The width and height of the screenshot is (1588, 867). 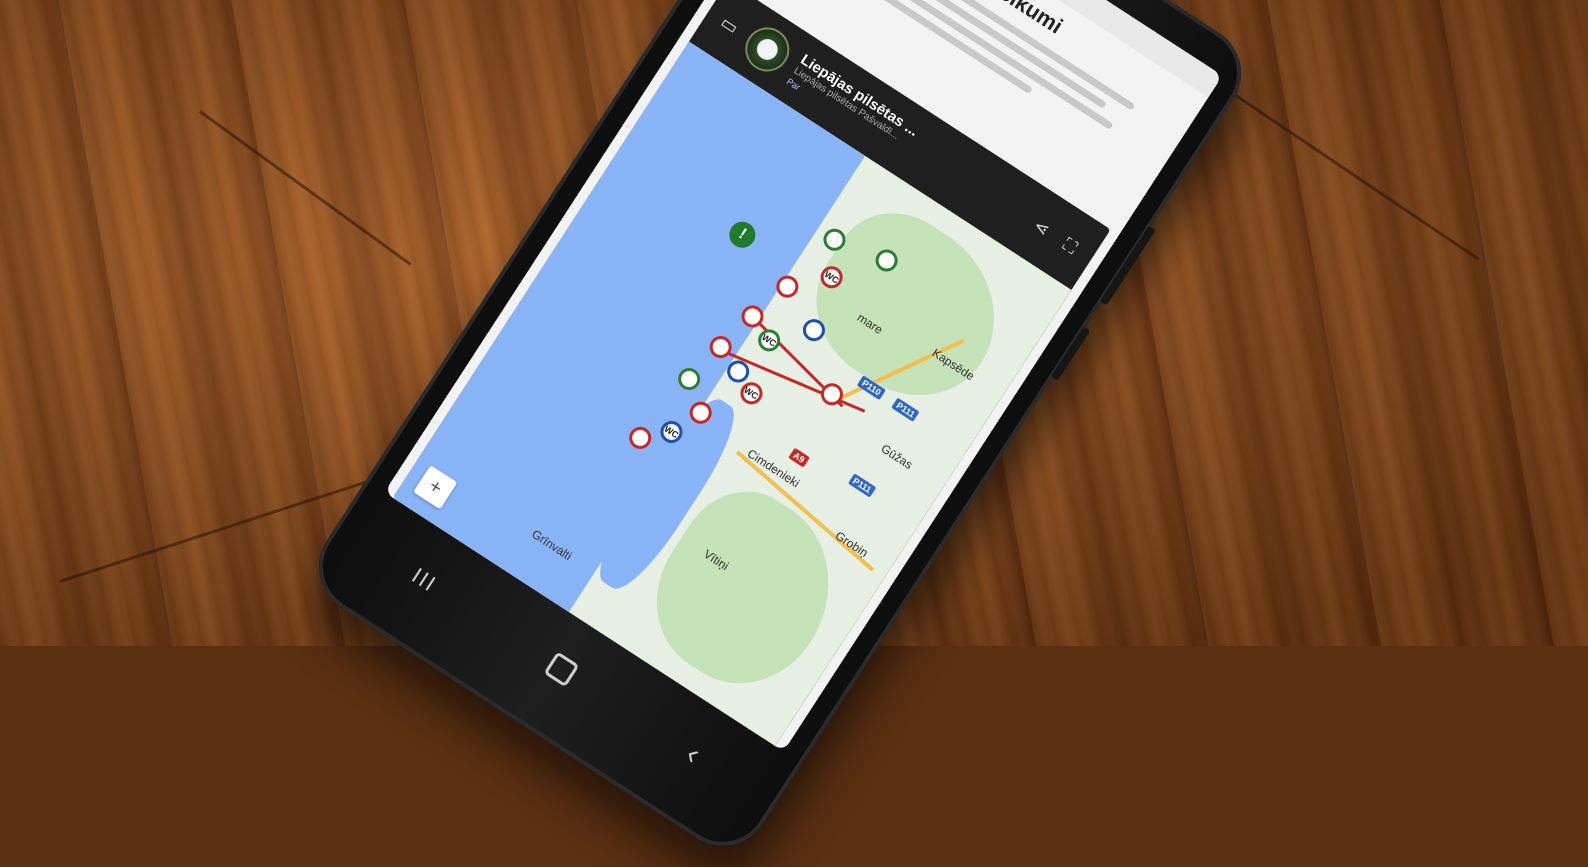 I want to click on map-marker: WC, so click(x=769, y=340).